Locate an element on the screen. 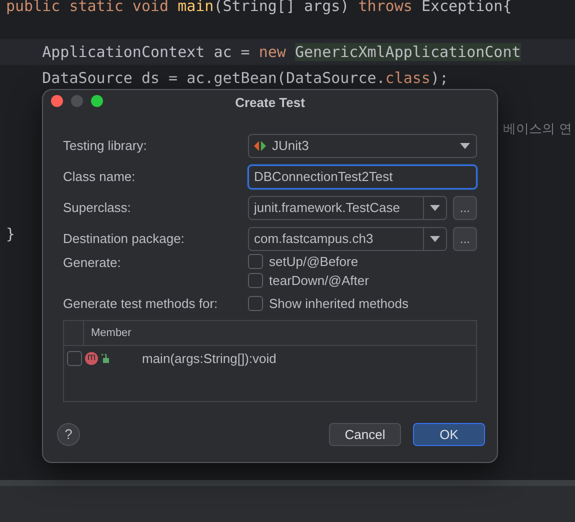 The height and width of the screenshot is (522, 575). code-text: new is located at coordinates (272, 52).